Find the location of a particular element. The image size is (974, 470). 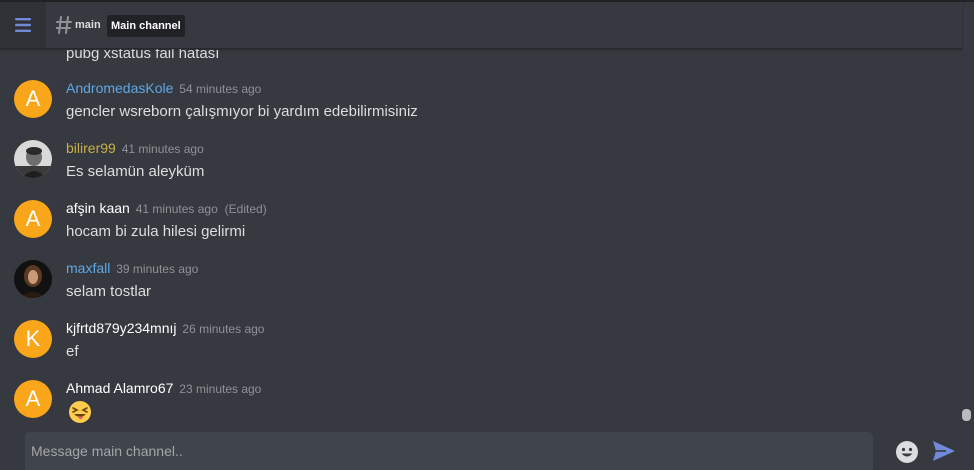

message-text: selam tostlar is located at coordinates (109, 291).